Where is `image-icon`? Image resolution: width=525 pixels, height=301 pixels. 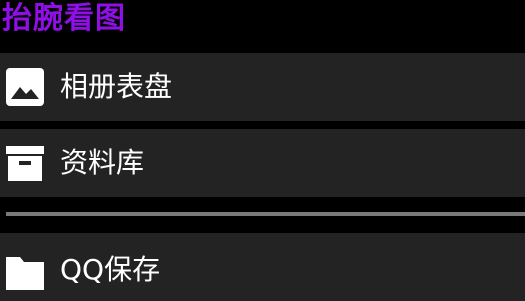
image-icon is located at coordinates (25, 87).